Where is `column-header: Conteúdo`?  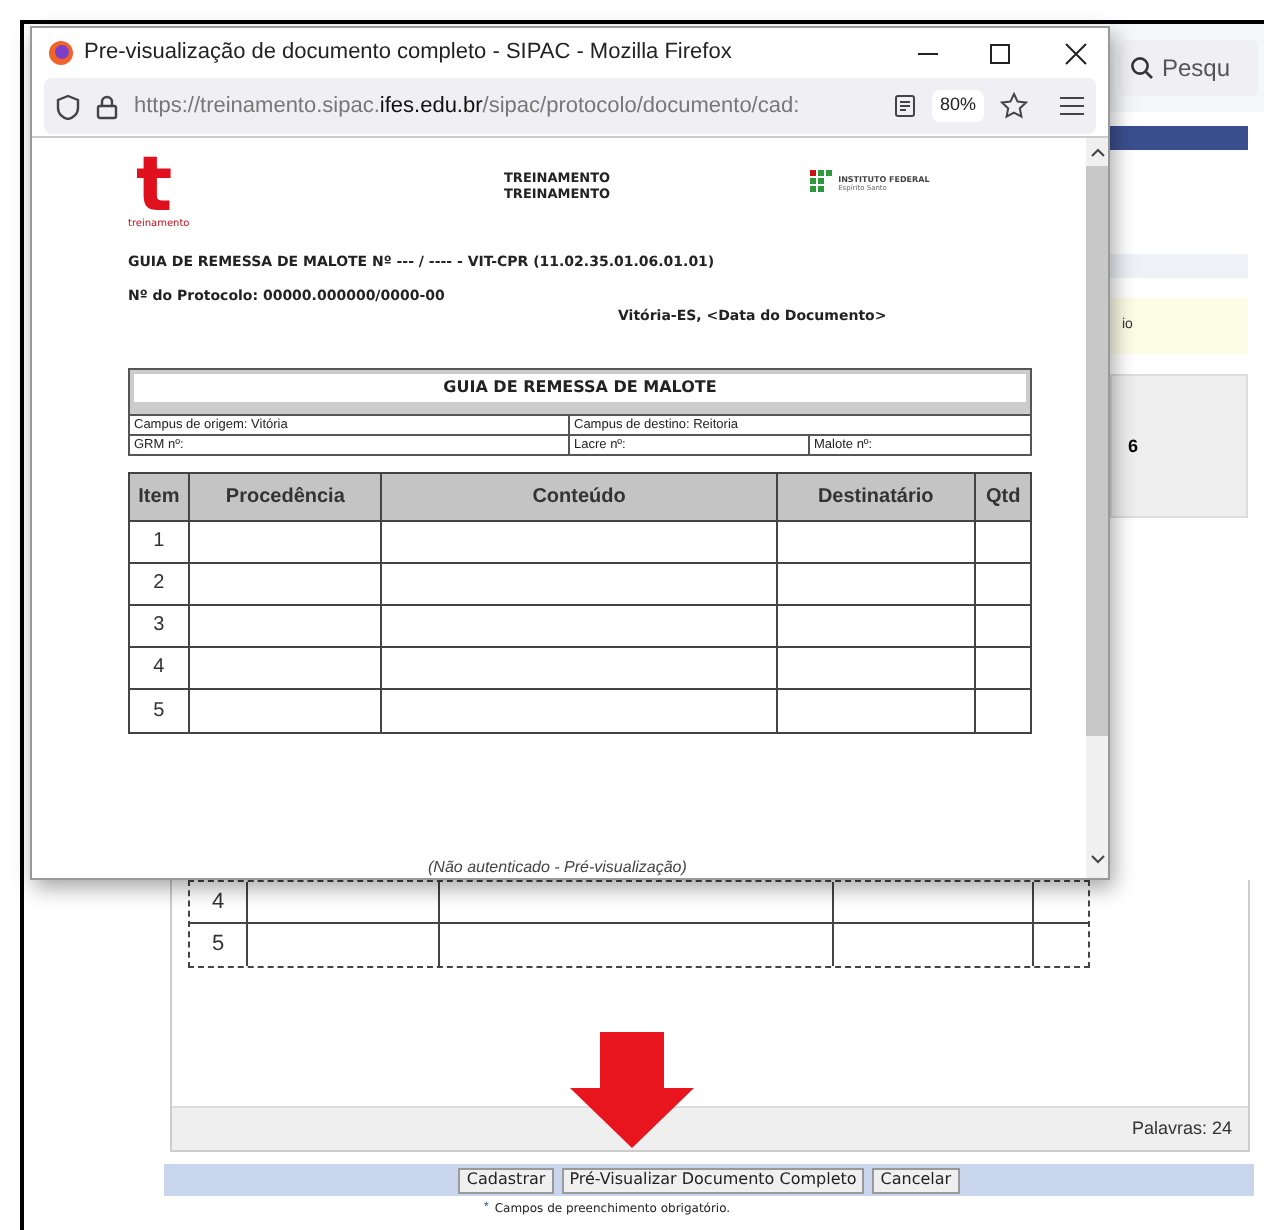 column-header: Conteúdo is located at coordinates (580, 496).